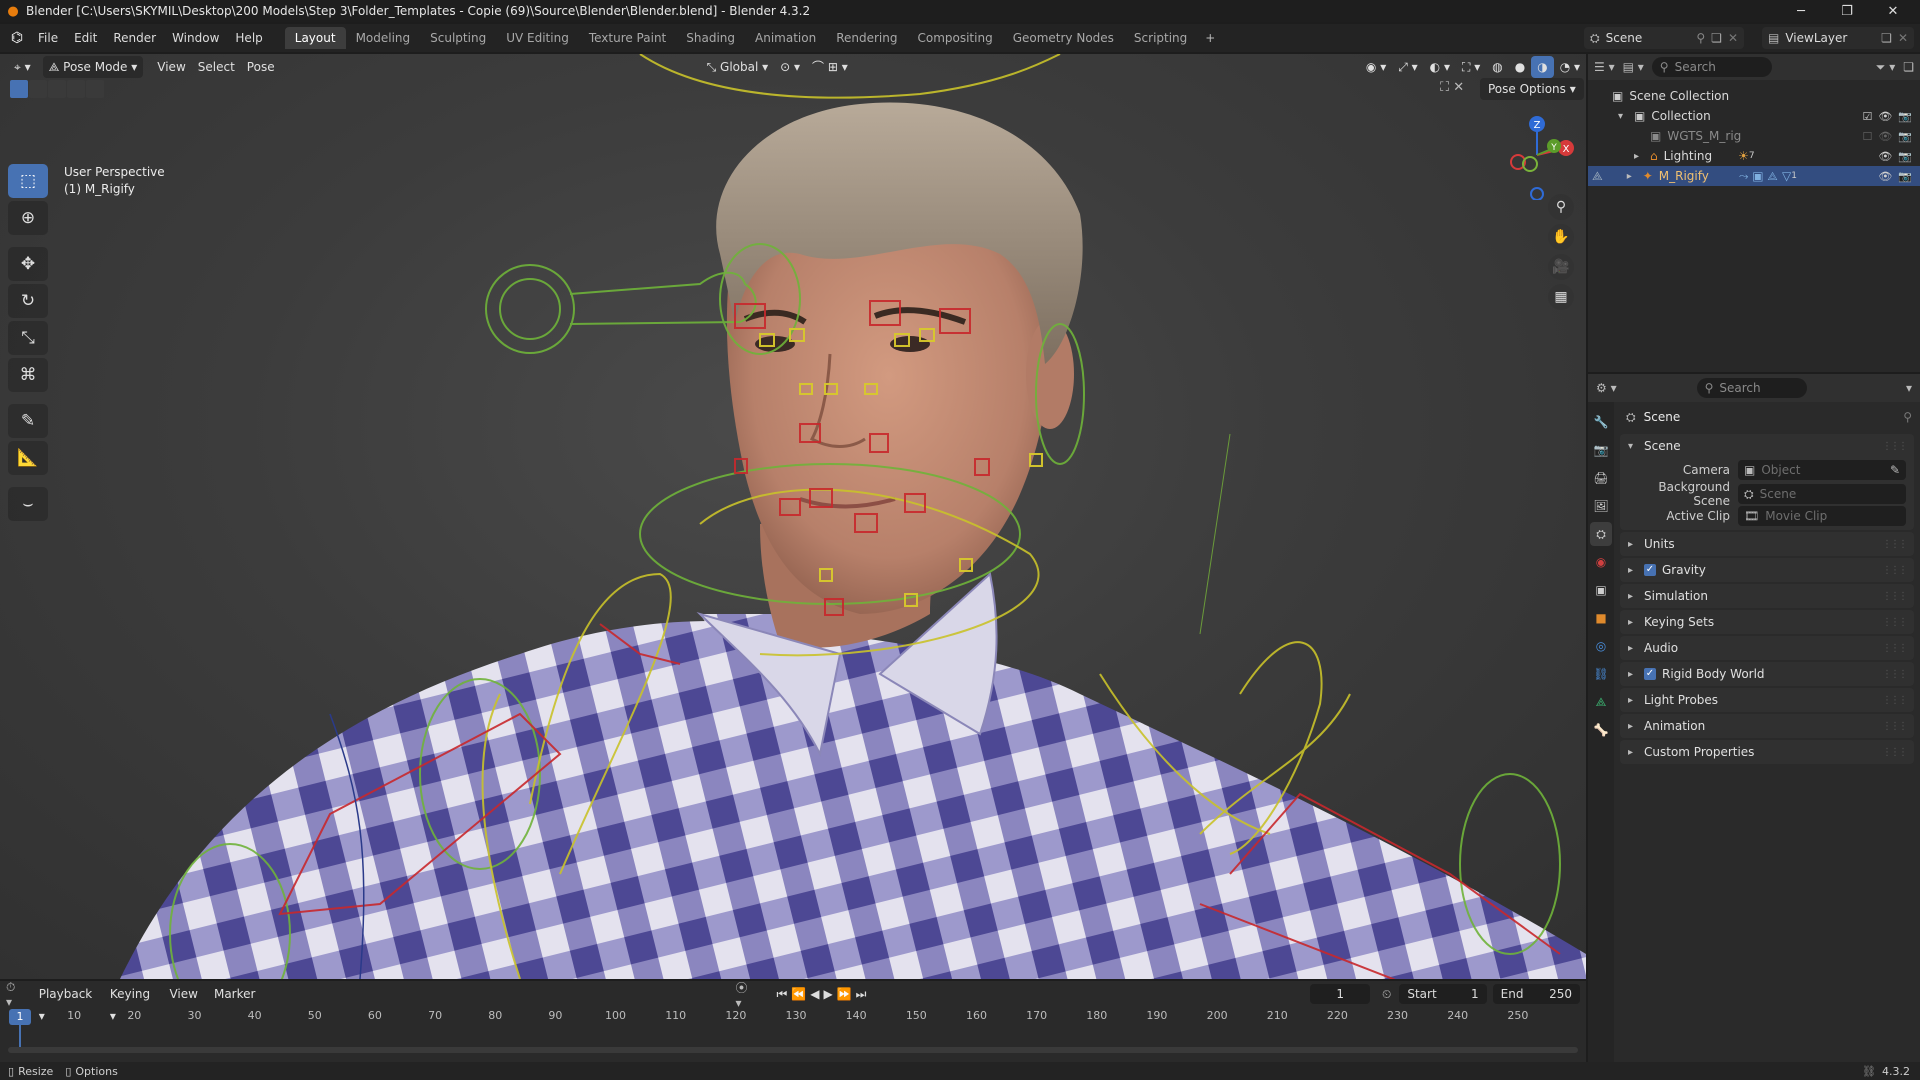 The height and width of the screenshot is (1080, 1920). What do you see at coordinates (1452, 87) in the screenshot?
I see `transform-affect-icons: ⛶ ✕` at bounding box center [1452, 87].